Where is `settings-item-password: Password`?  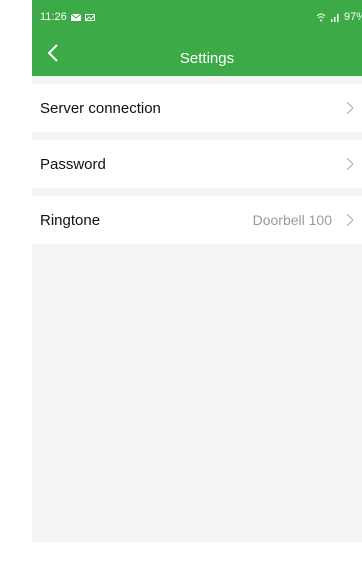 settings-item-password: Password is located at coordinates (197, 164).